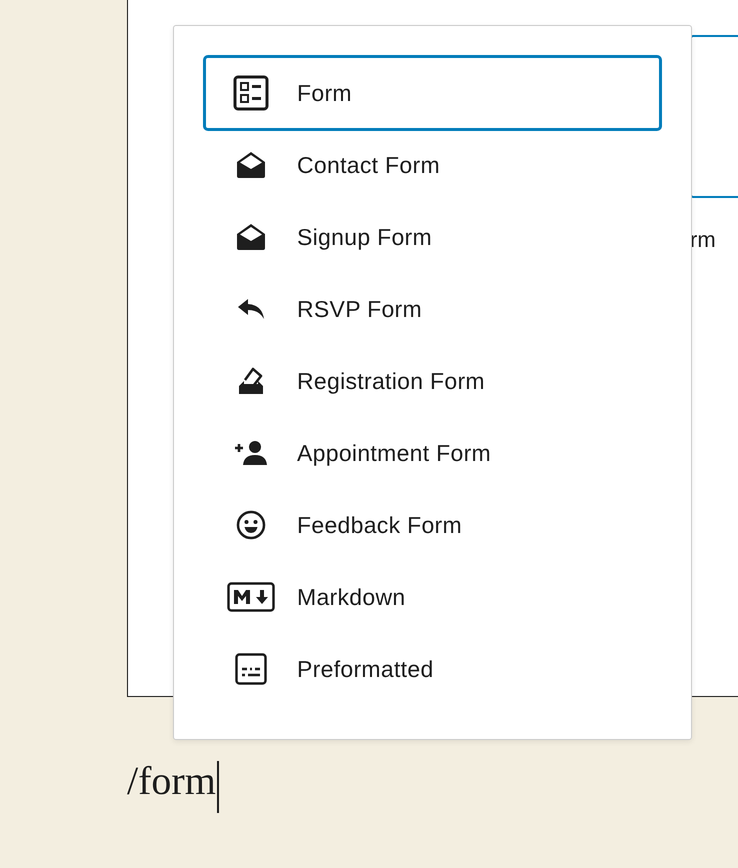  I want to click on text-cursor, so click(217, 787).